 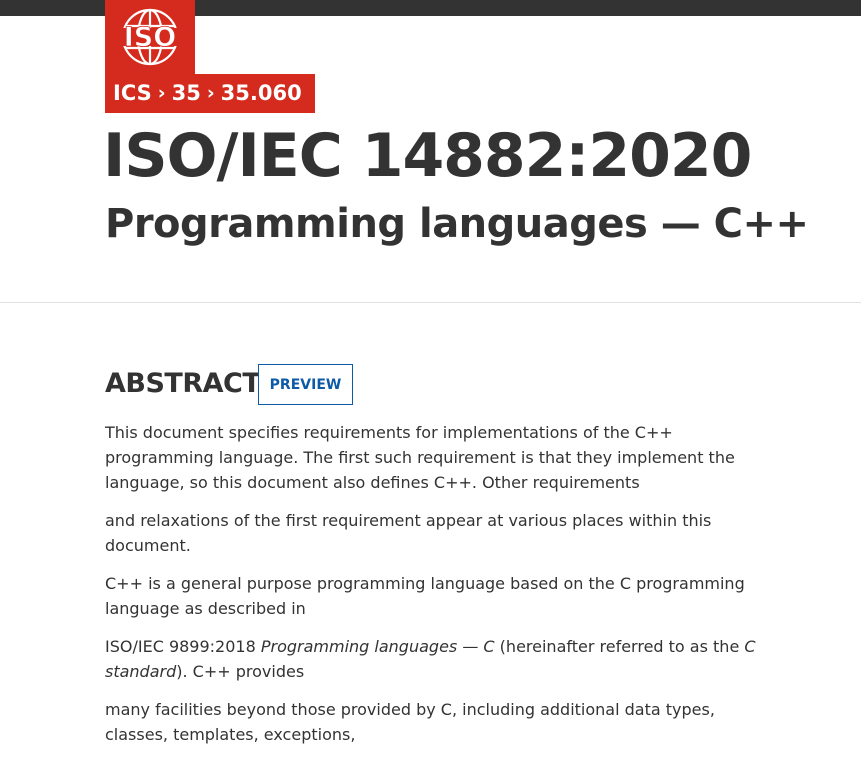 What do you see at coordinates (183, 646) in the screenshot?
I see `abstract-text: ISO/IEC 9899:2018` at bounding box center [183, 646].